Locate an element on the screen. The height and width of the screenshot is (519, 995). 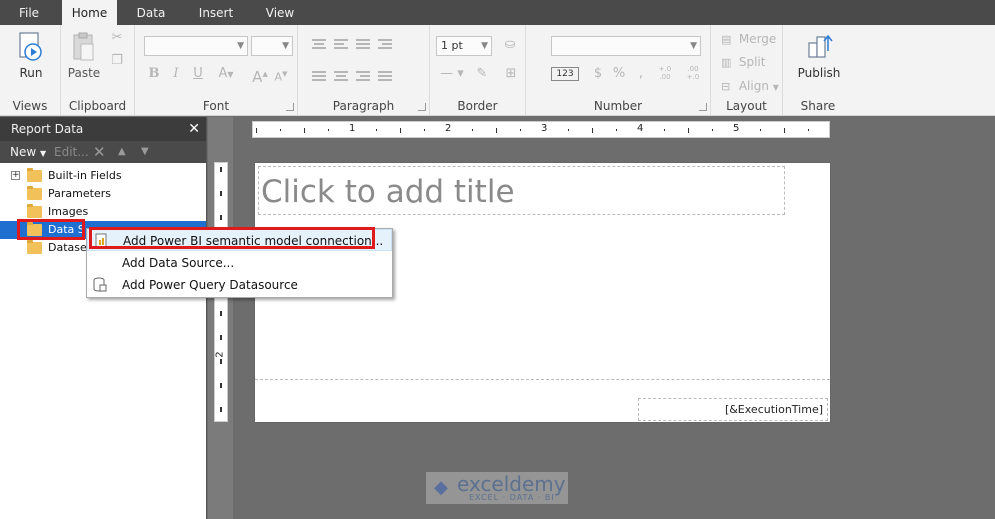
menu-item-add-power-query-datasource: Add Power Query Datasource is located at coordinates (239, 285).